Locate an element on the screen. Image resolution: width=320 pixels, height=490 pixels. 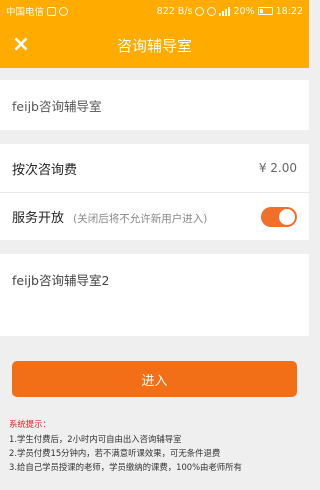
intro-text: feijb咨询辅导室2 is located at coordinates (61, 280).